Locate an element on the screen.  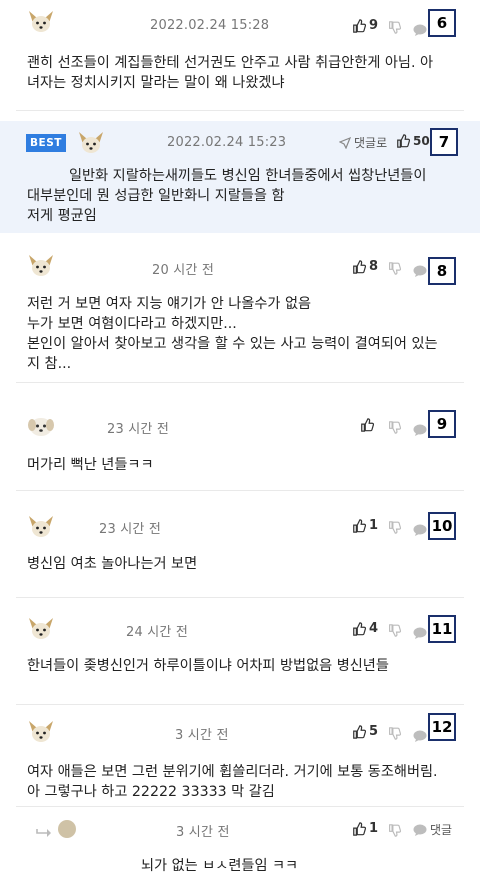
comment-timestamp: 2022.02.24 15:28 is located at coordinates (210, 25).